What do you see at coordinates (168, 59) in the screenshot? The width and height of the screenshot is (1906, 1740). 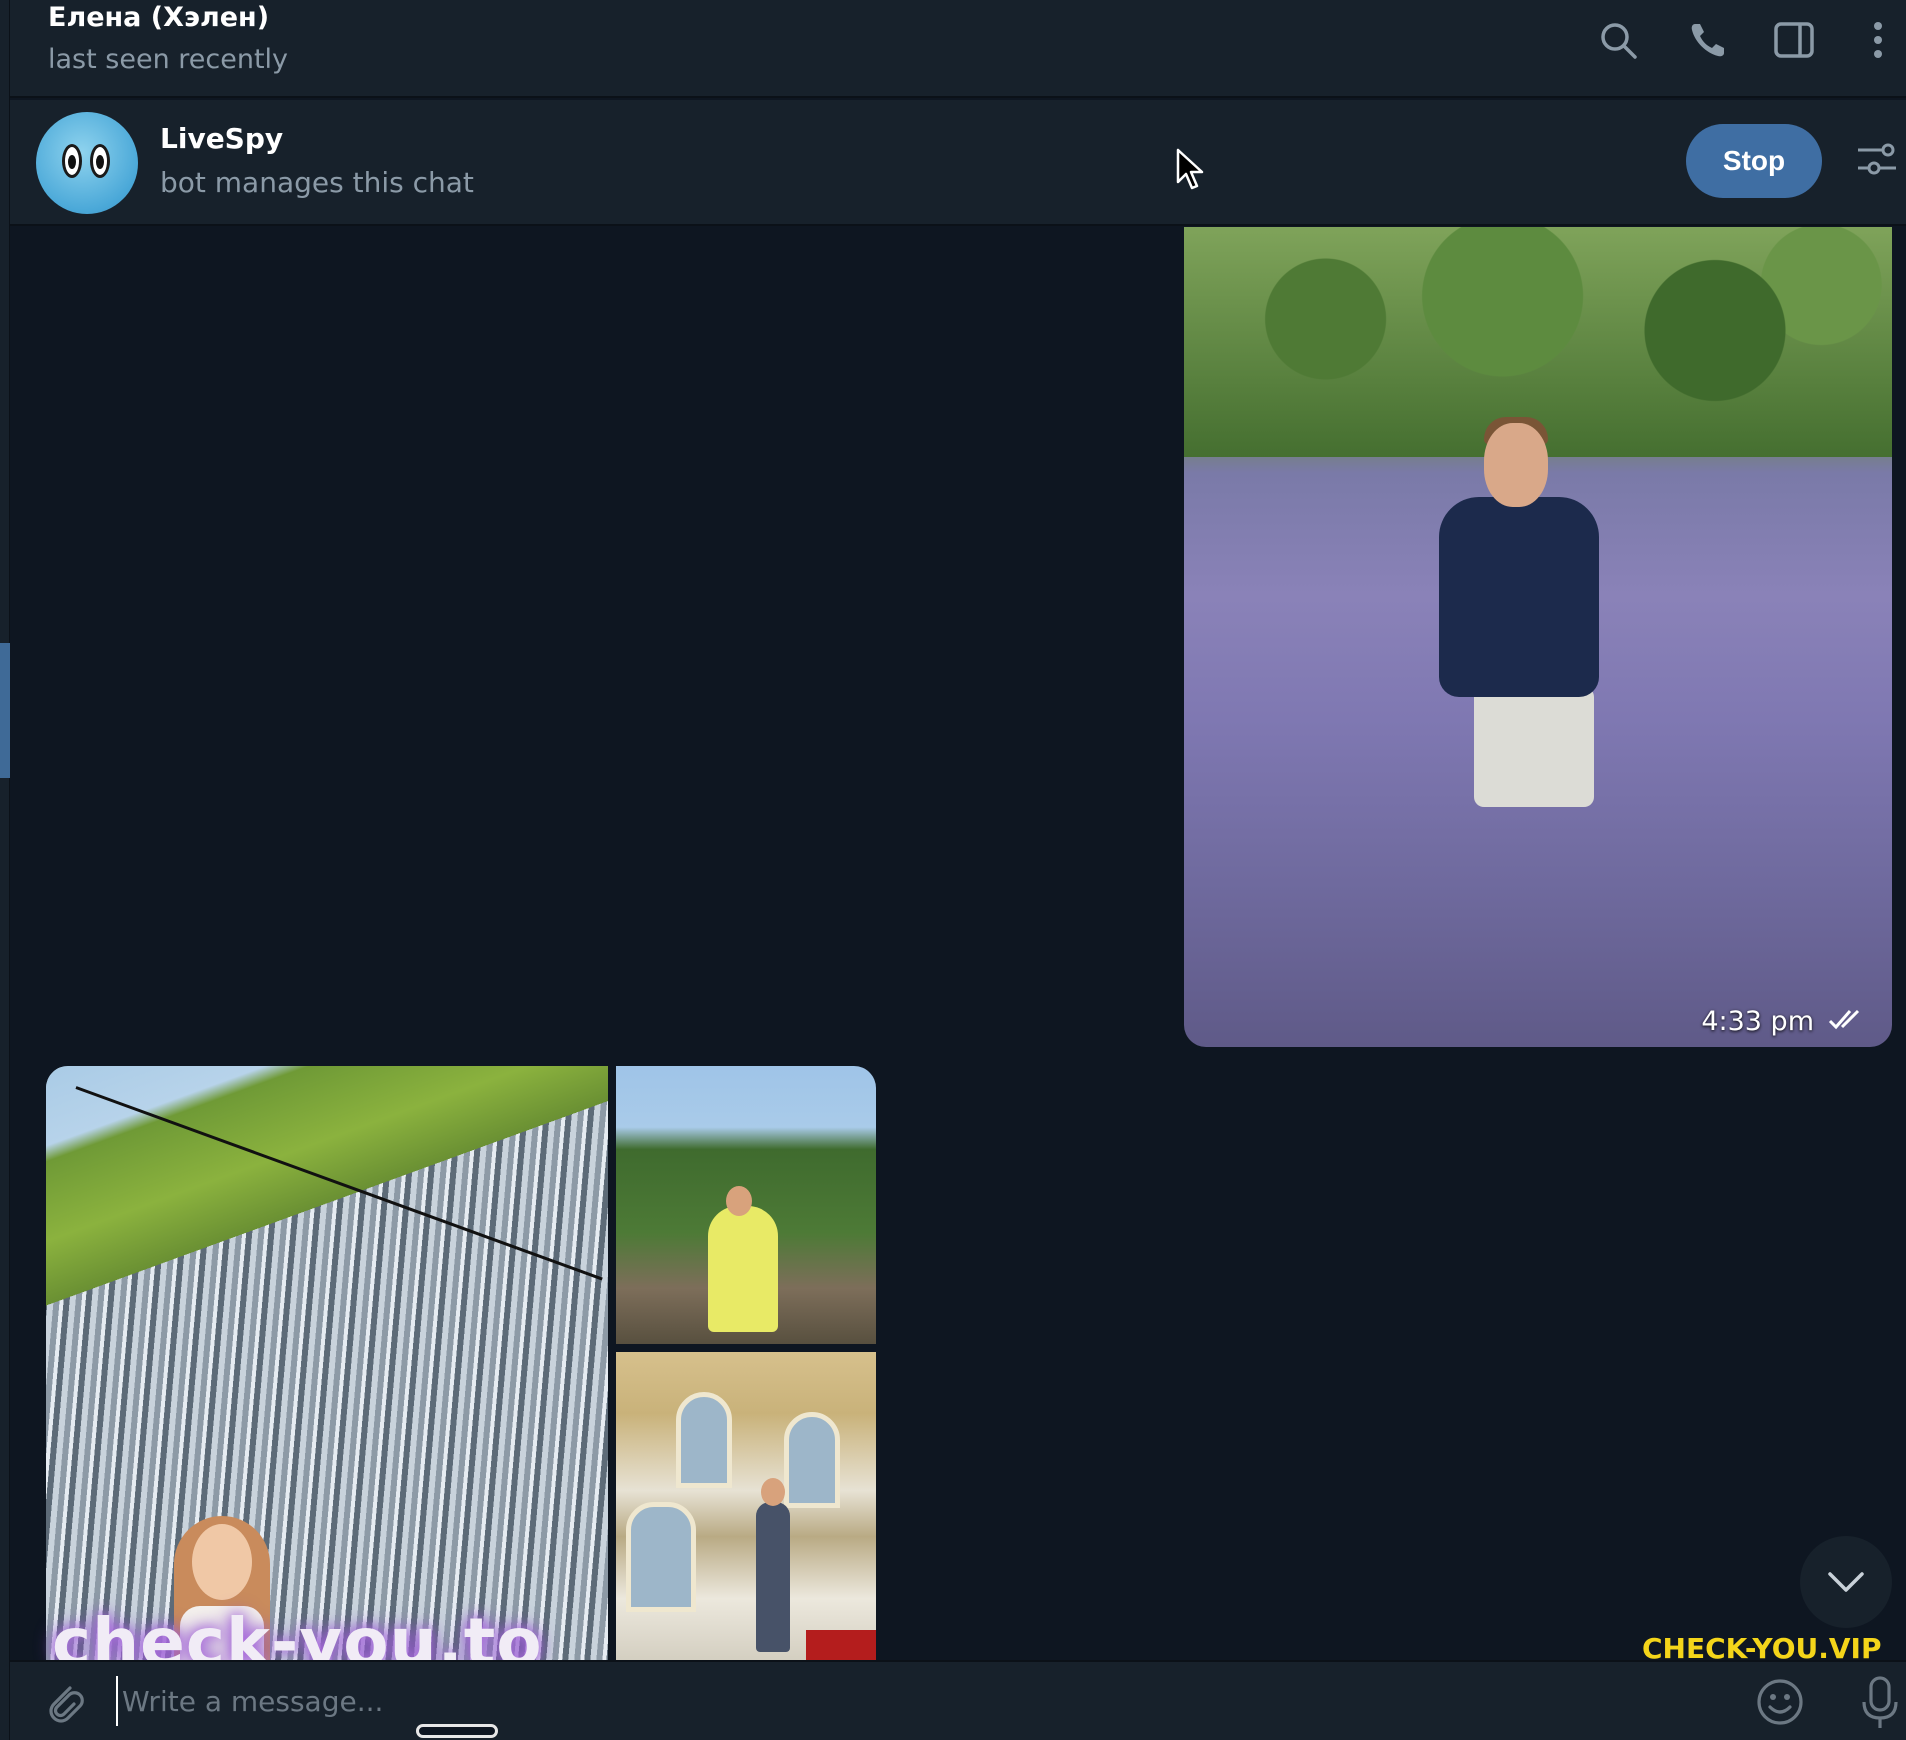 I see `contact-status: last seen recently` at bounding box center [168, 59].